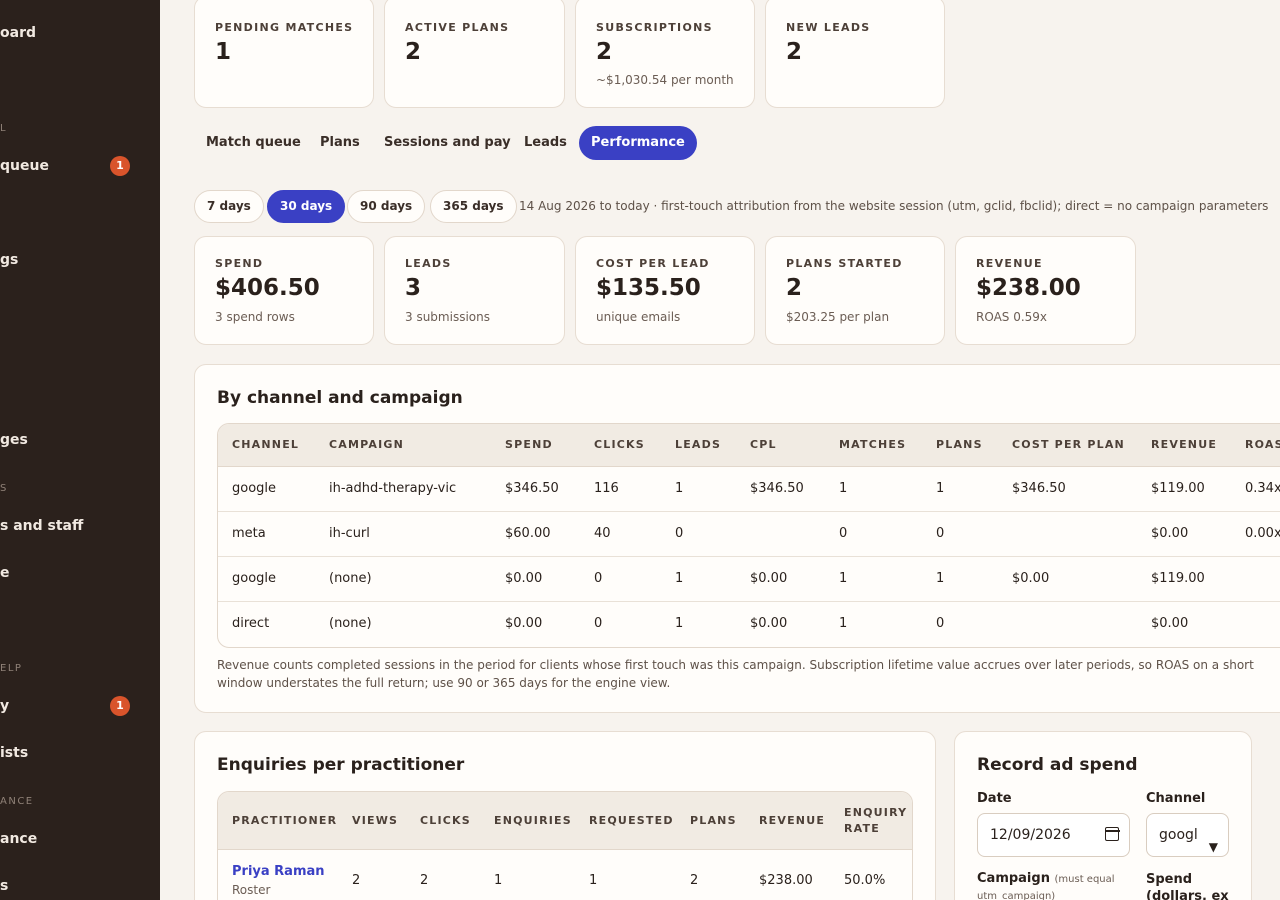 Image resolution: width=1280 pixels, height=900 pixels. Describe the element at coordinates (120, 166) in the screenshot. I see `notification-badge: 1` at that location.